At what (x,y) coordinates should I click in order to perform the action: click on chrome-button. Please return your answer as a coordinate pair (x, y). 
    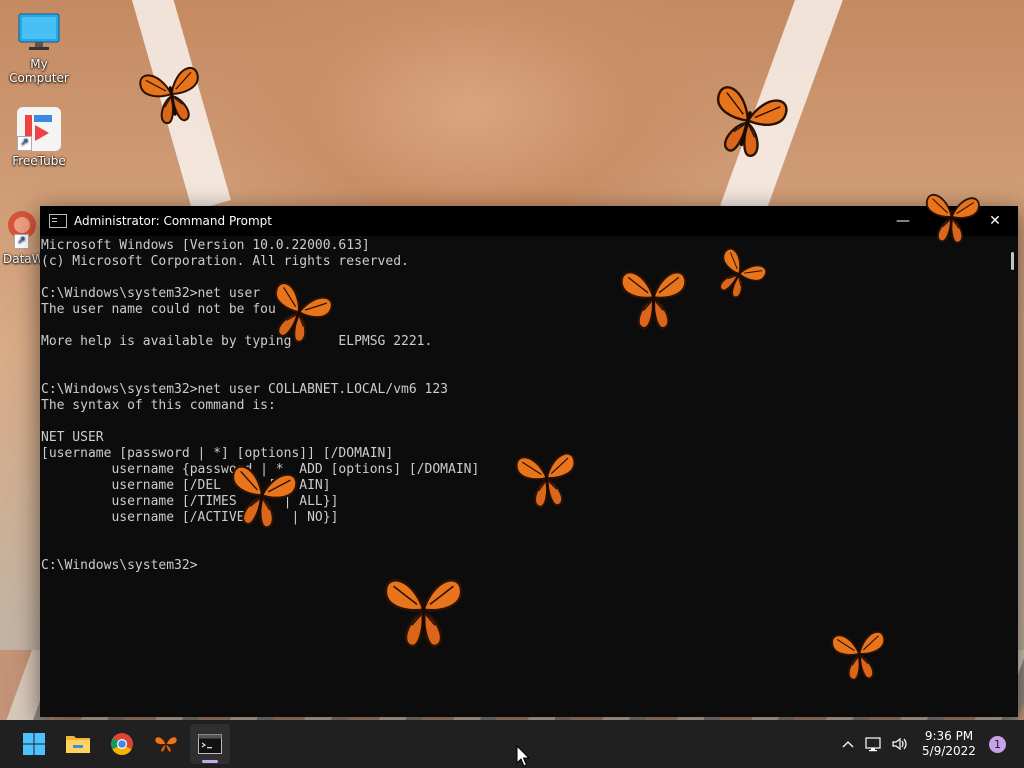
    Looking at the image, I should click on (122, 744).